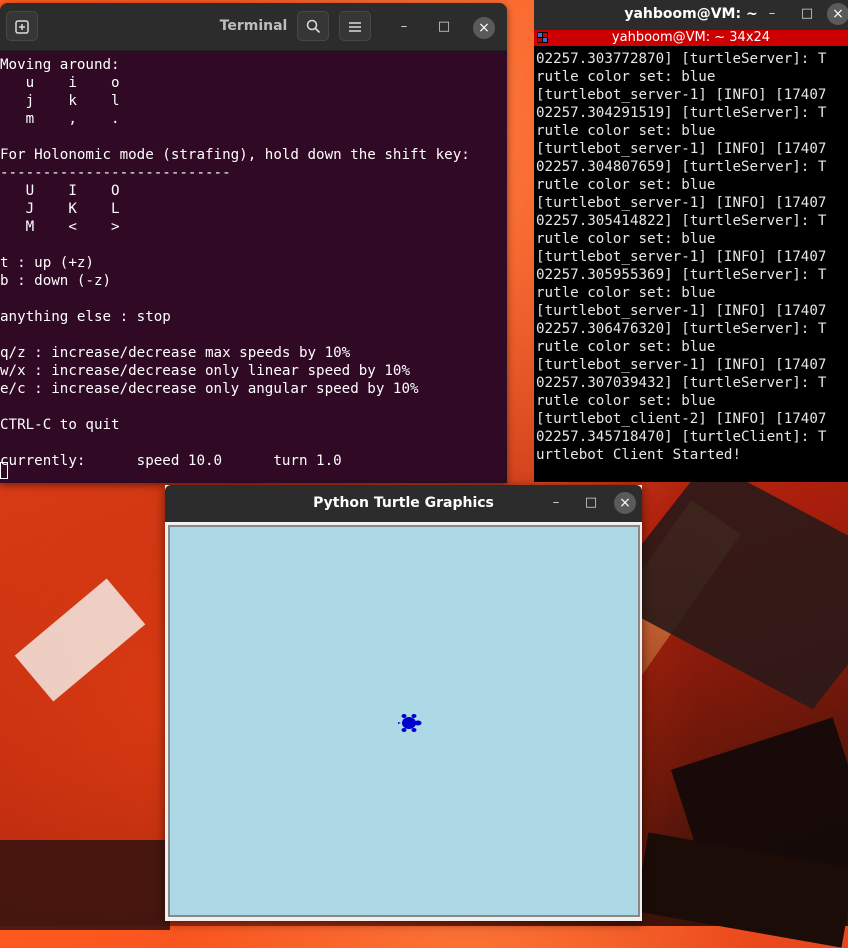  I want to click on menu-button, so click(355, 26).